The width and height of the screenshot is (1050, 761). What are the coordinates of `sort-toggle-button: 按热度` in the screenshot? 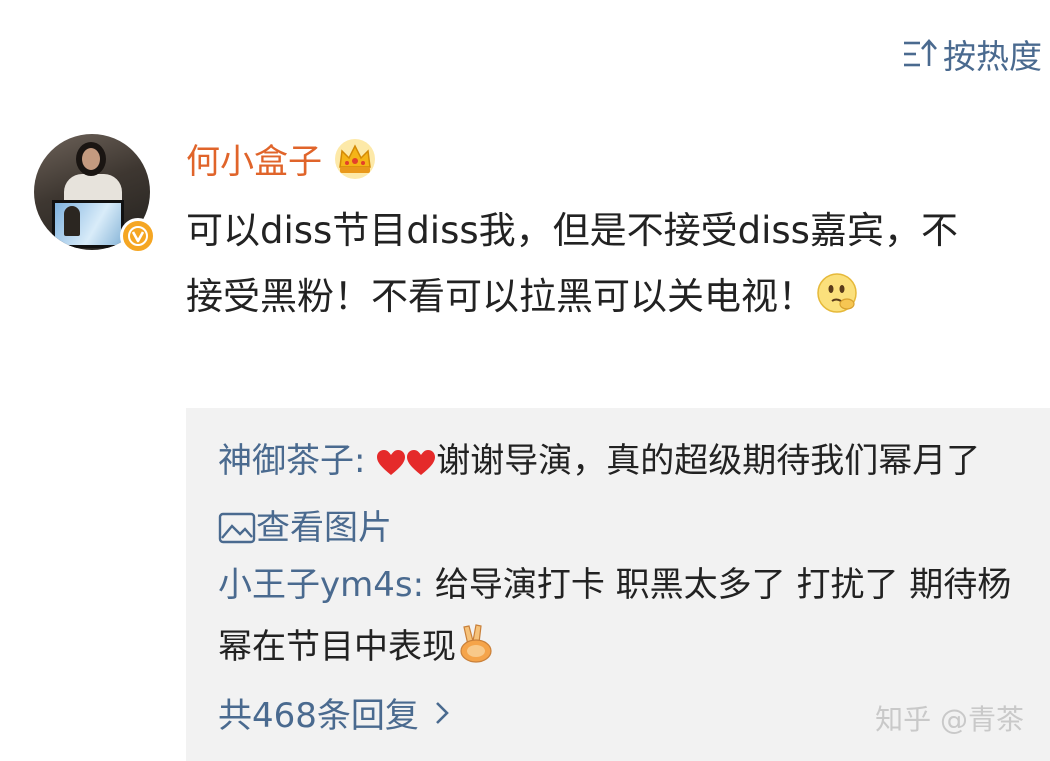 It's located at (971, 54).